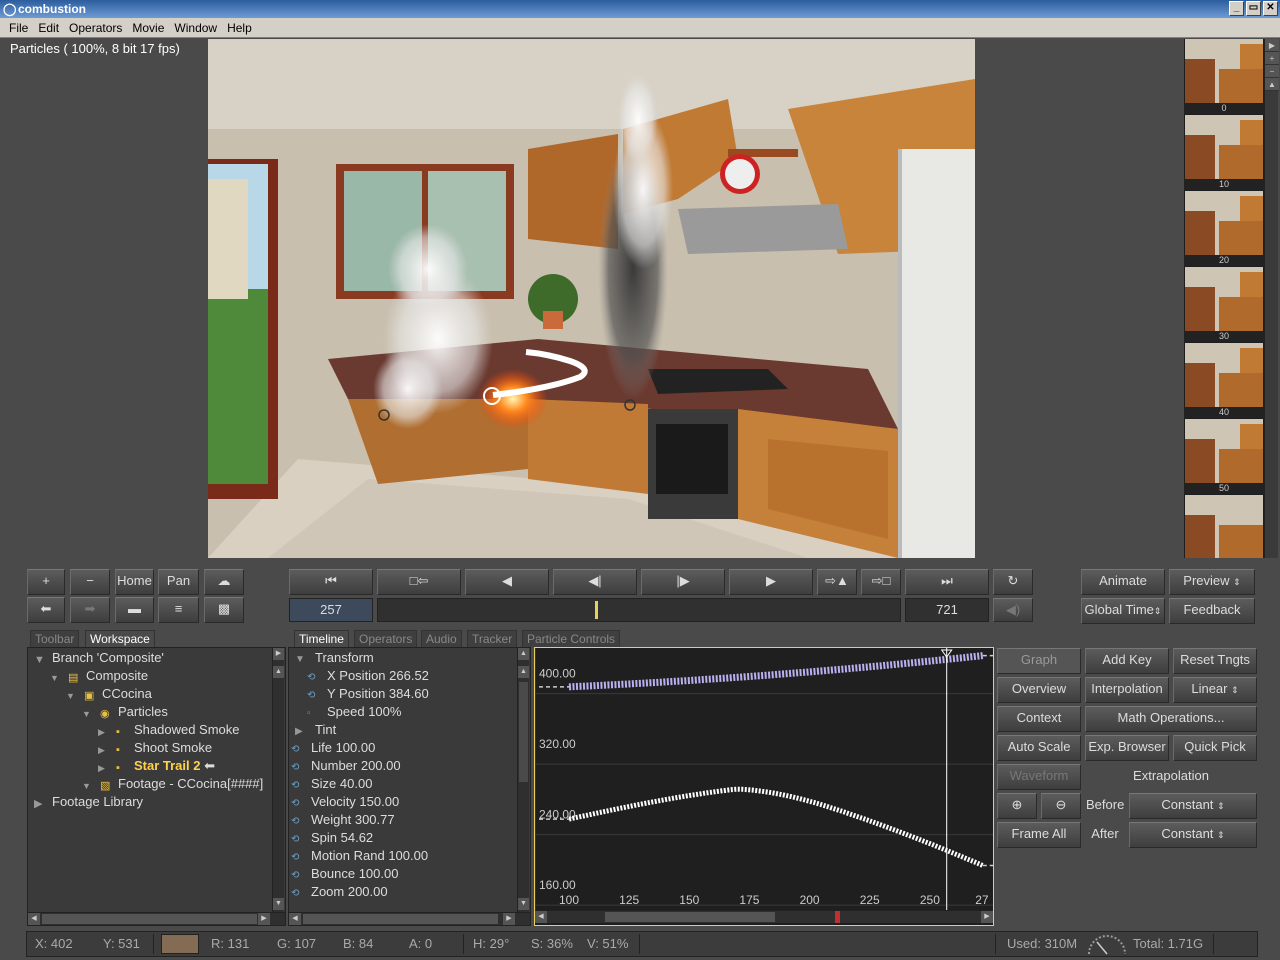 This screenshot has width=1280, height=960. Describe the element at coordinates (596, 610) in the screenshot. I see `playhead` at that location.